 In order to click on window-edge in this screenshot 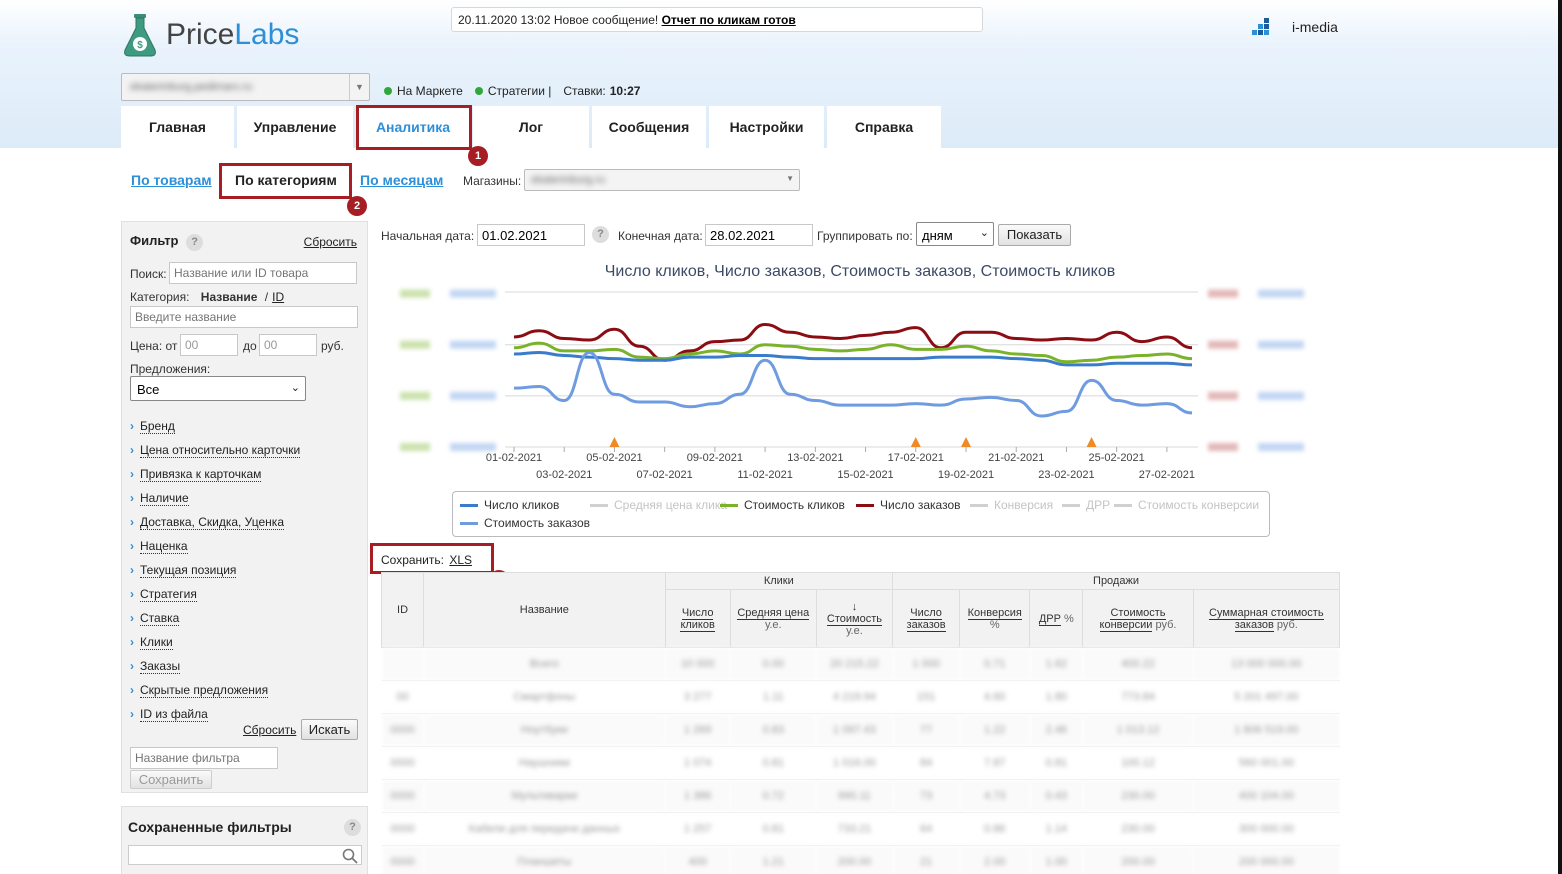, I will do `click(1560, 437)`.